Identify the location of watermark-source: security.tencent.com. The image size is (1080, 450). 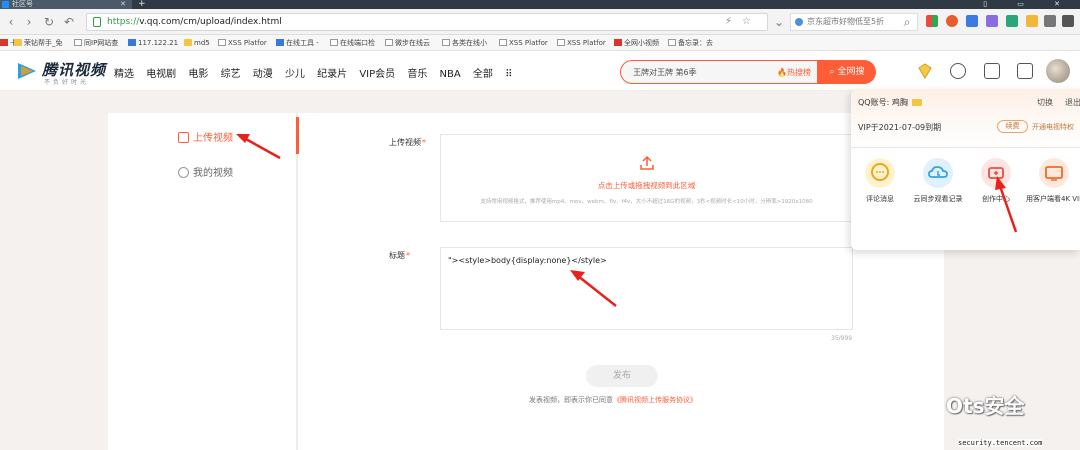
(1000, 443).